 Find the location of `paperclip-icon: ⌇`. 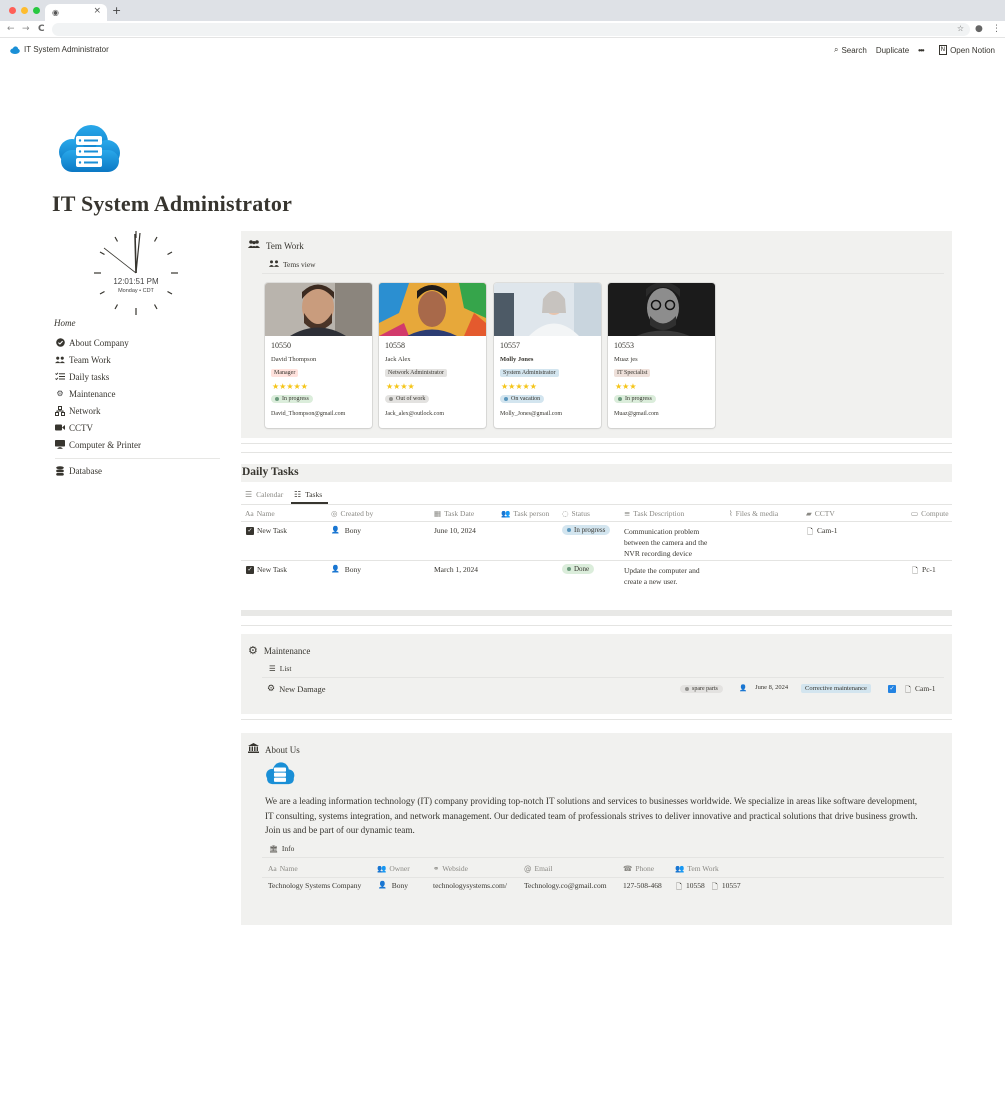

paperclip-icon: ⌇ is located at coordinates (731, 513).